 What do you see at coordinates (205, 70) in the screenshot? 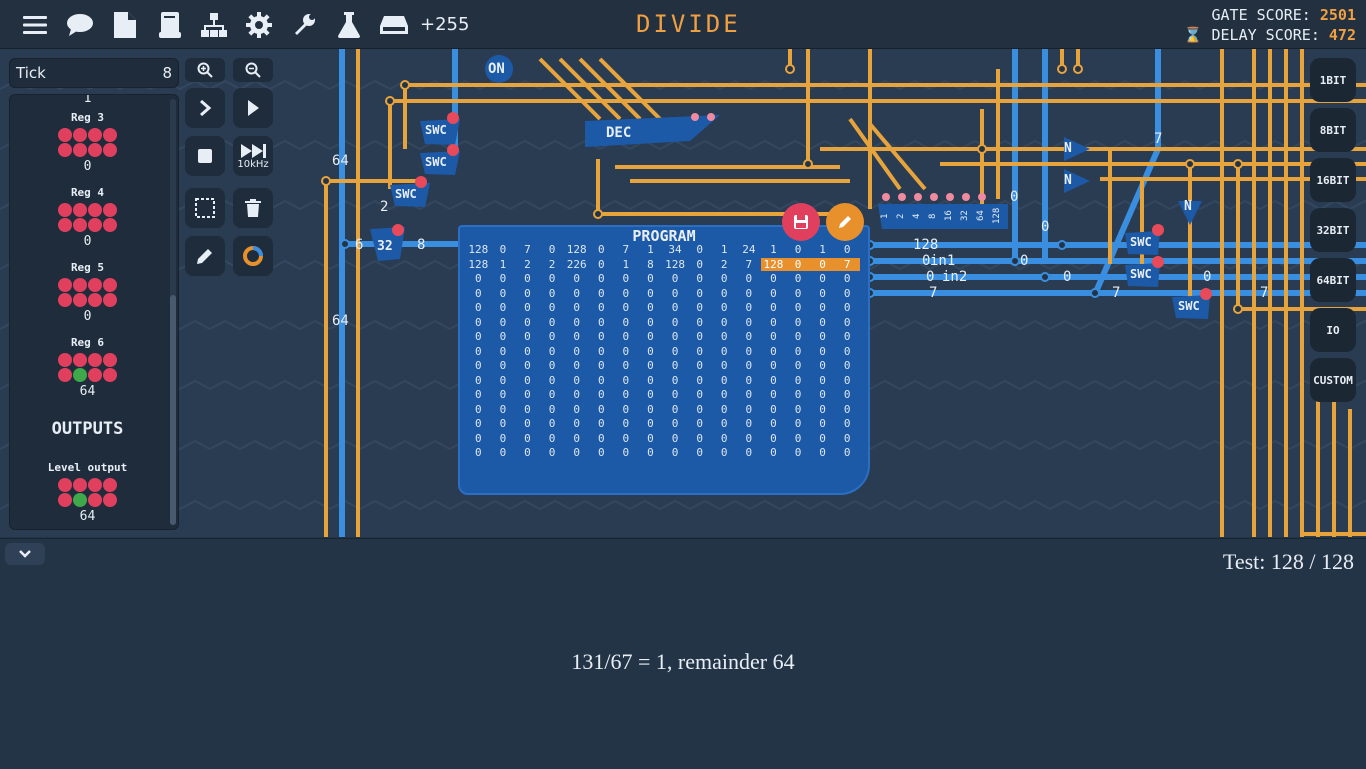
I see `zoom-in-button` at bounding box center [205, 70].